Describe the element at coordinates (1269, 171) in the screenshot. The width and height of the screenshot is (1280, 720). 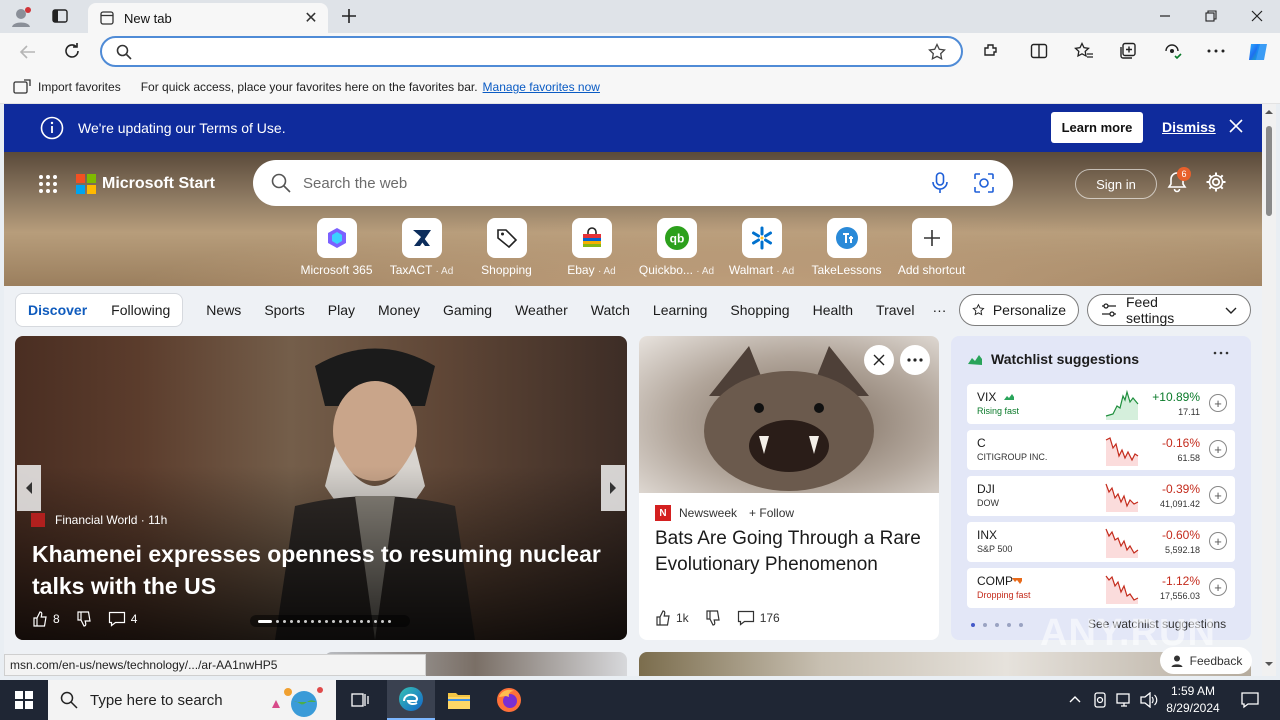
I see `scrollbar-thumb` at that location.